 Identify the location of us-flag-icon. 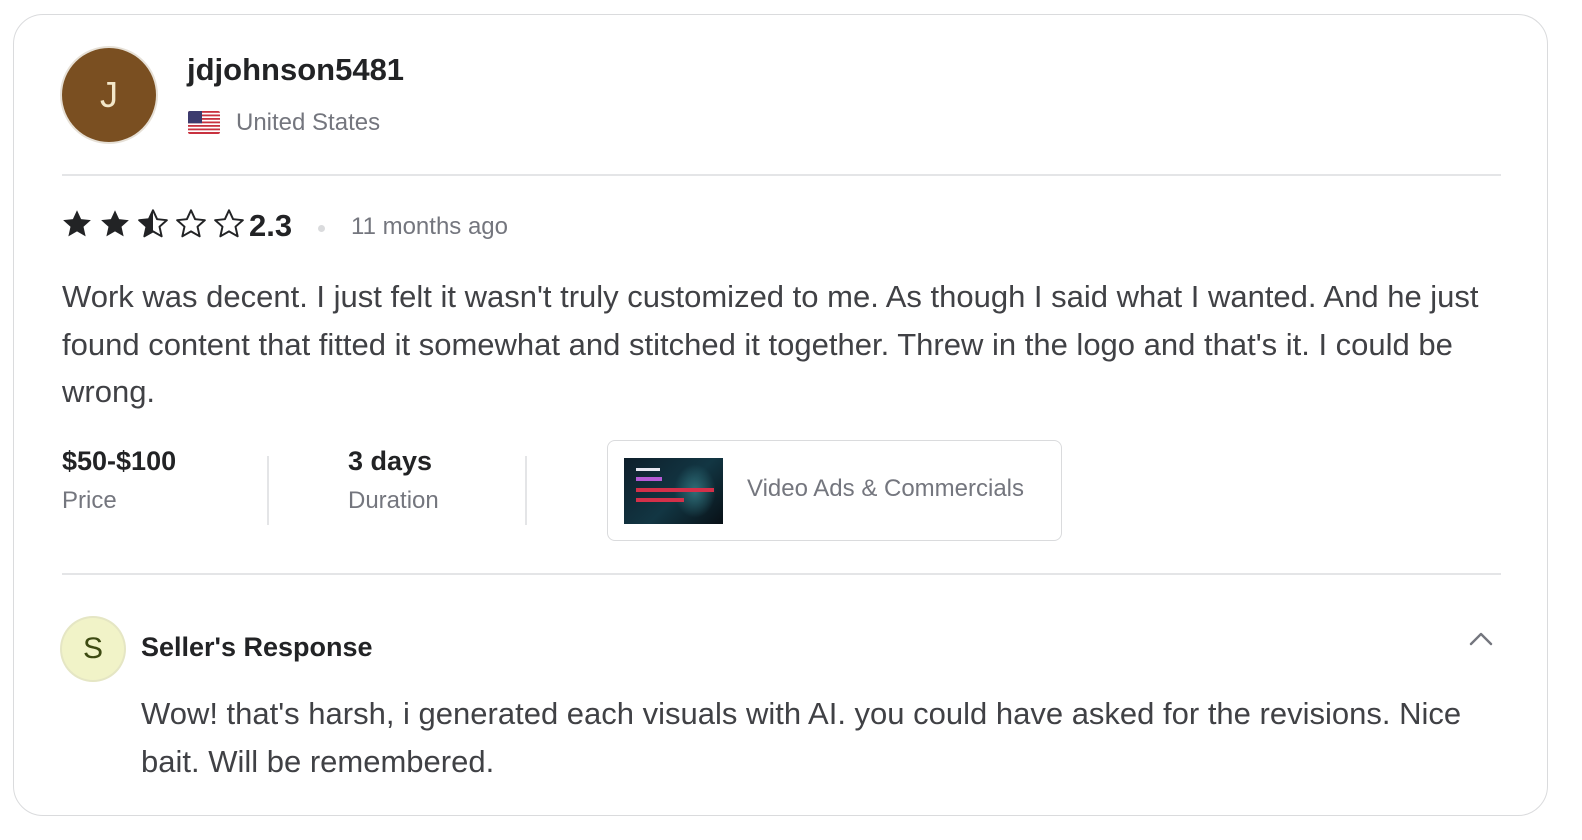
(204, 122).